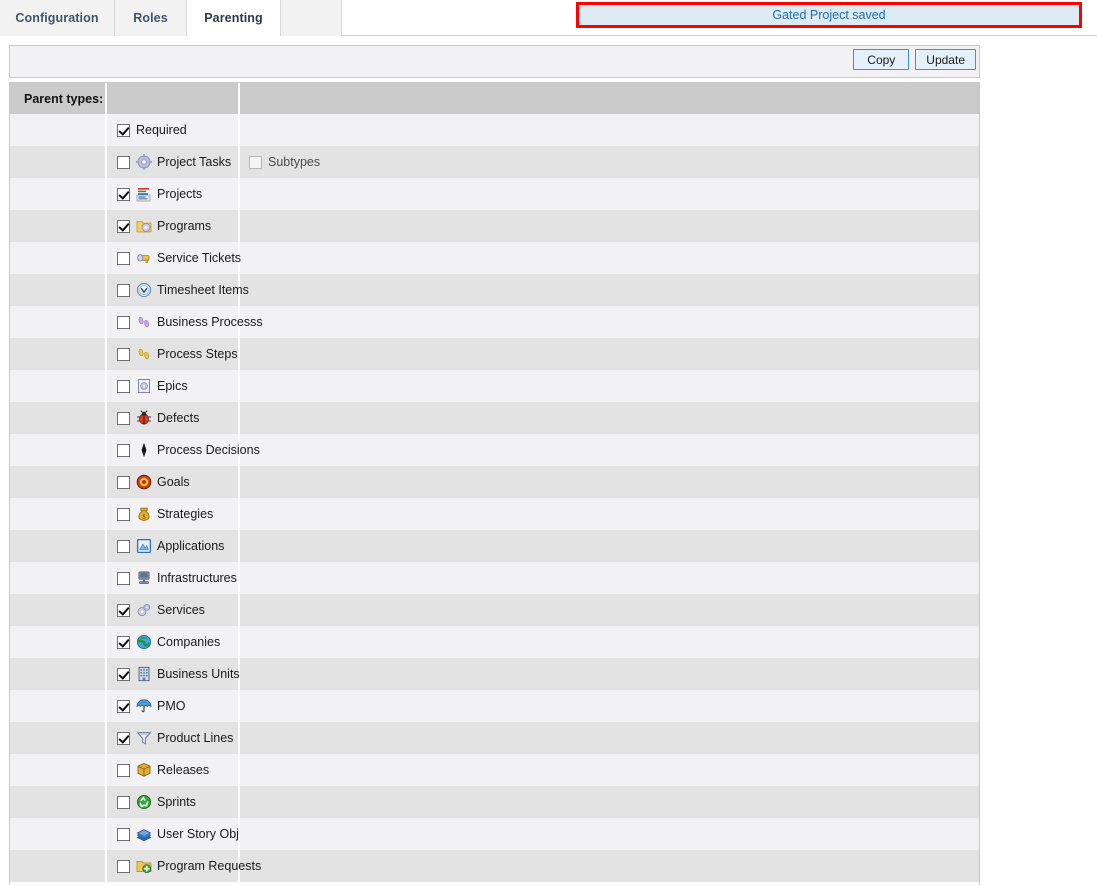 The image size is (1097, 885). What do you see at coordinates (144, 802) in the screenshot?
I see `recycle-icon` at bounding box center [144, 802].